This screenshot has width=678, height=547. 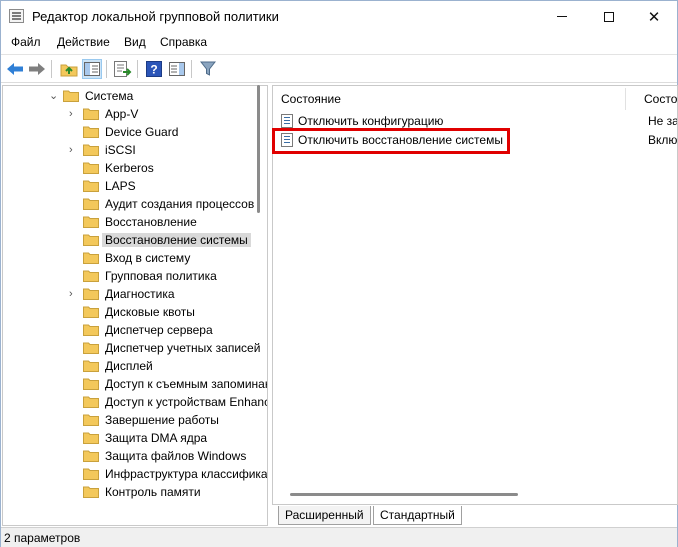 What do you see at coordinates (311, 99) in the screenshot?
I see `column-header-setting: Состояние` at bounding box center [311, 99].